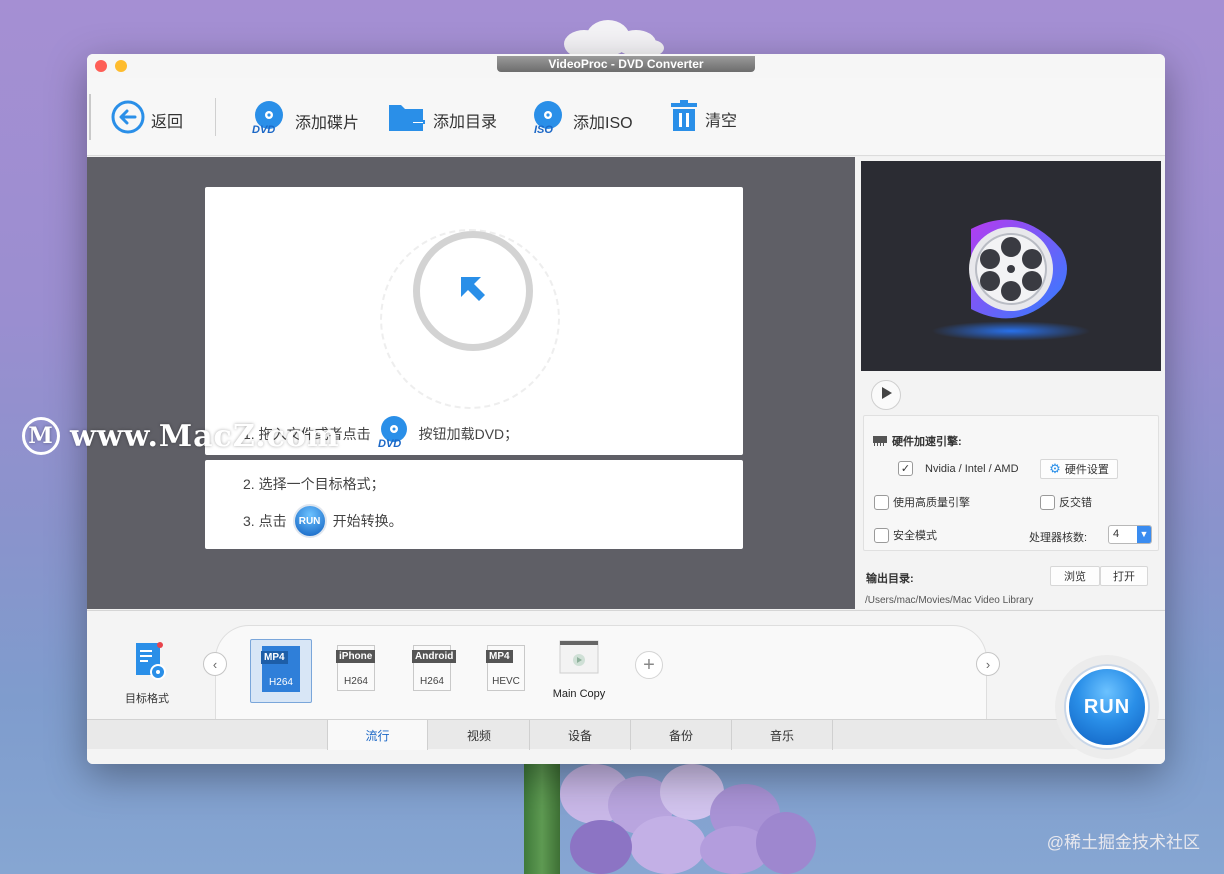 The height and width of the screenshot is (874, 1224). What do you see at coordinates (703, 118) in the screenshot?
I see `clear-button: 清空` at bounding box center [703, 118].